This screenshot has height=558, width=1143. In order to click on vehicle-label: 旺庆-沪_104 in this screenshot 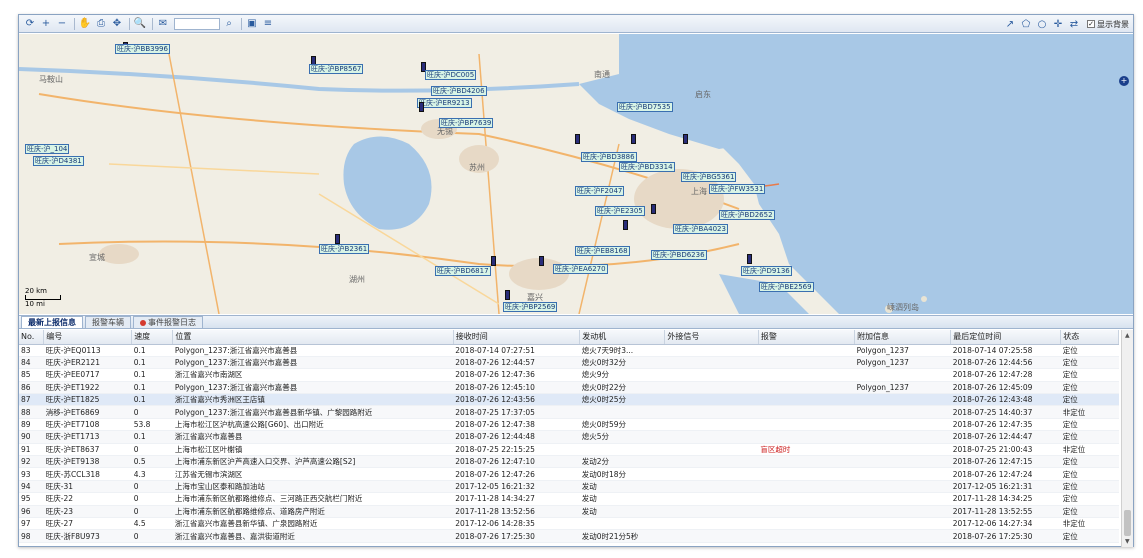, I will do `click(47, 149)`.